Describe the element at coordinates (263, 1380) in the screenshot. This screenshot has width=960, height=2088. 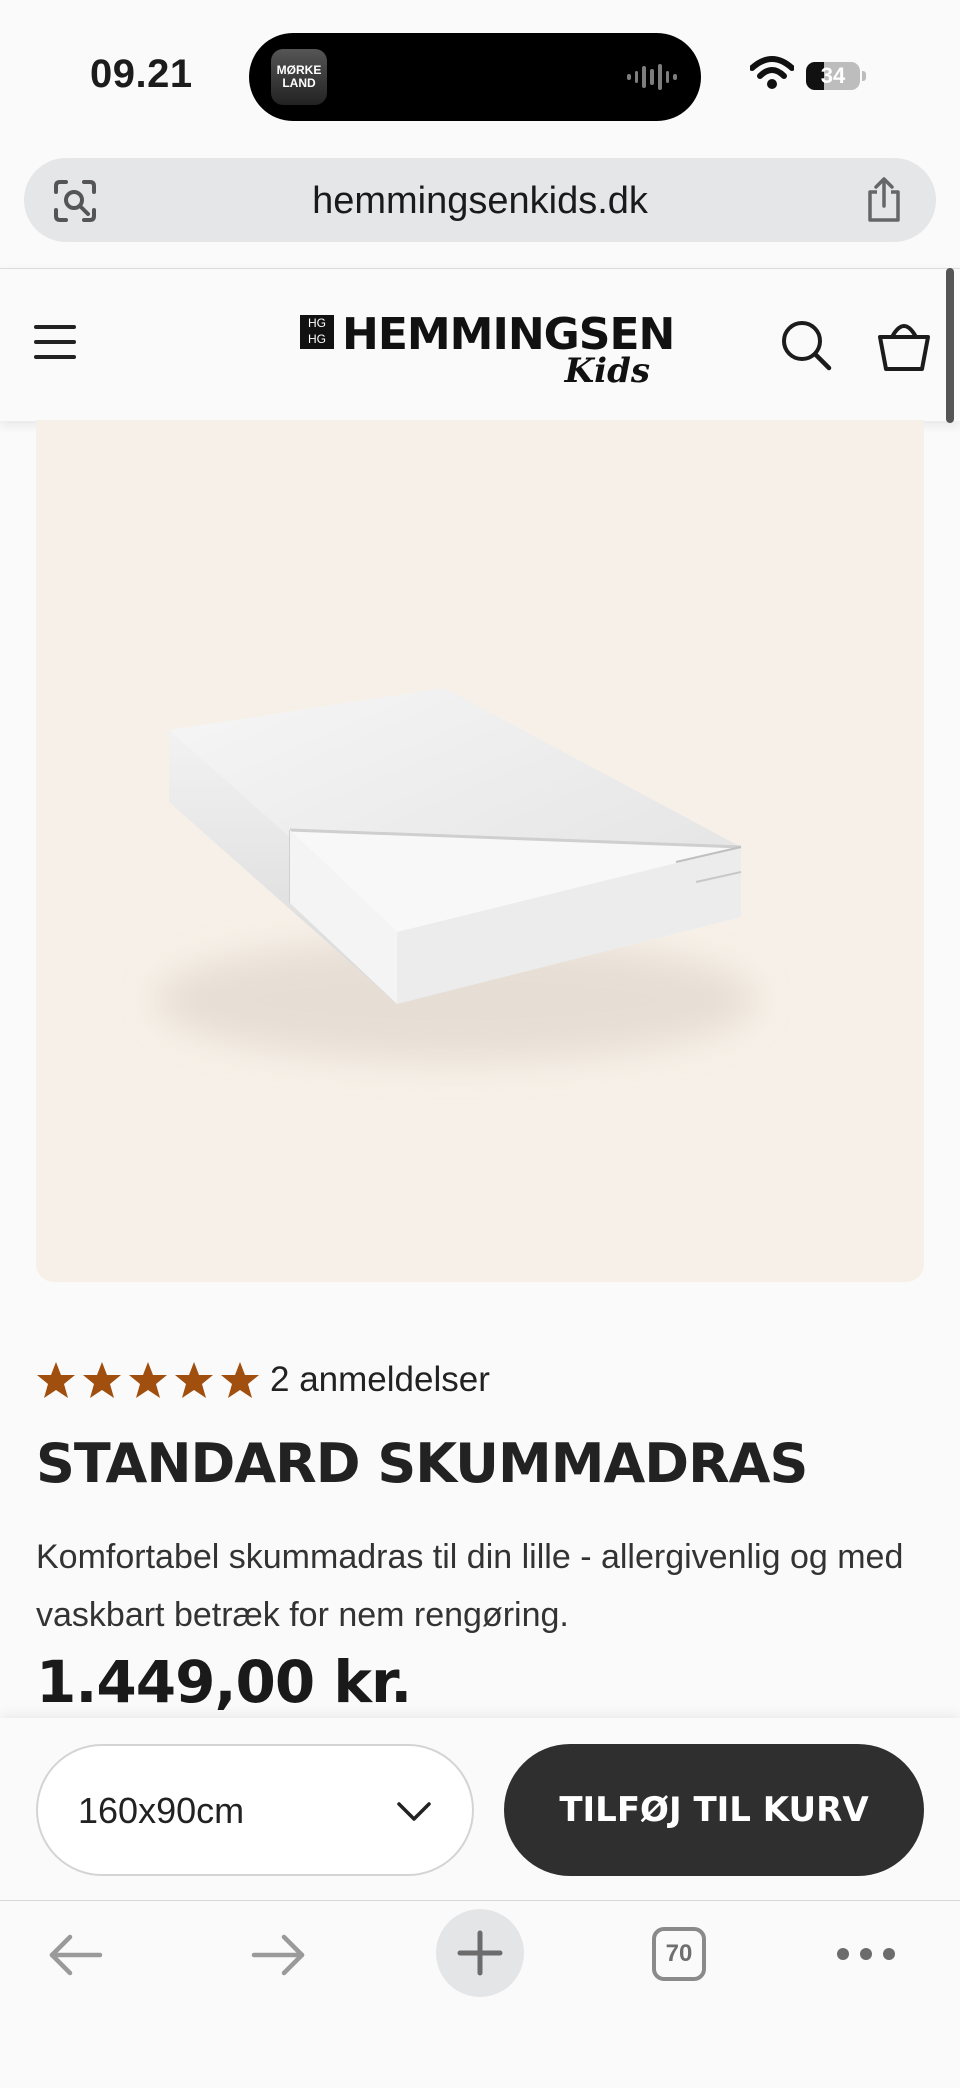
I see `product-rating: 2 anmeldelser` at that location.